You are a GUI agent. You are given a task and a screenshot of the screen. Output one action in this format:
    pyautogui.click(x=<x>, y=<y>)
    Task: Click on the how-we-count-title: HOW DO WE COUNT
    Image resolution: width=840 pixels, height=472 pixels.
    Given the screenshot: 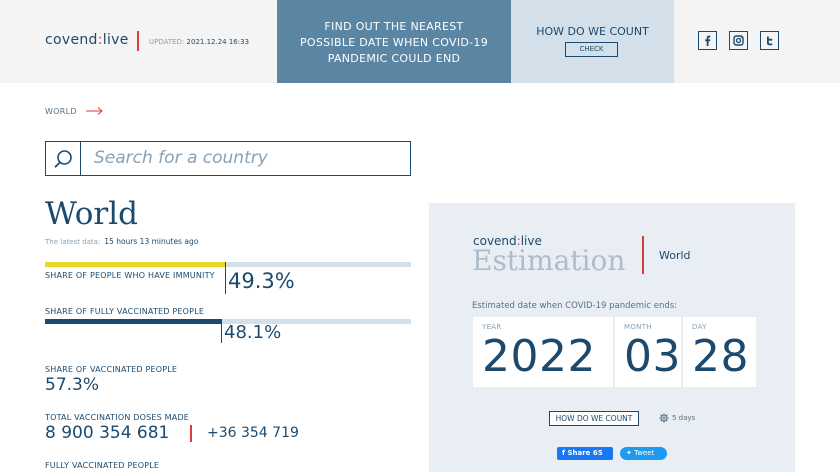 What is the action you would take?
    pyautogui.click(x=592, y=31)
    